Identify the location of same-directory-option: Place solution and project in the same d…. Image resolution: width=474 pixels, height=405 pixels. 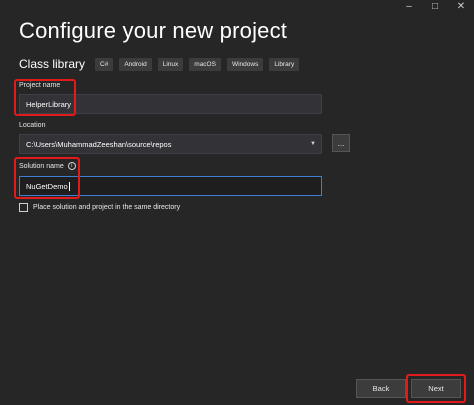
(99, 207).